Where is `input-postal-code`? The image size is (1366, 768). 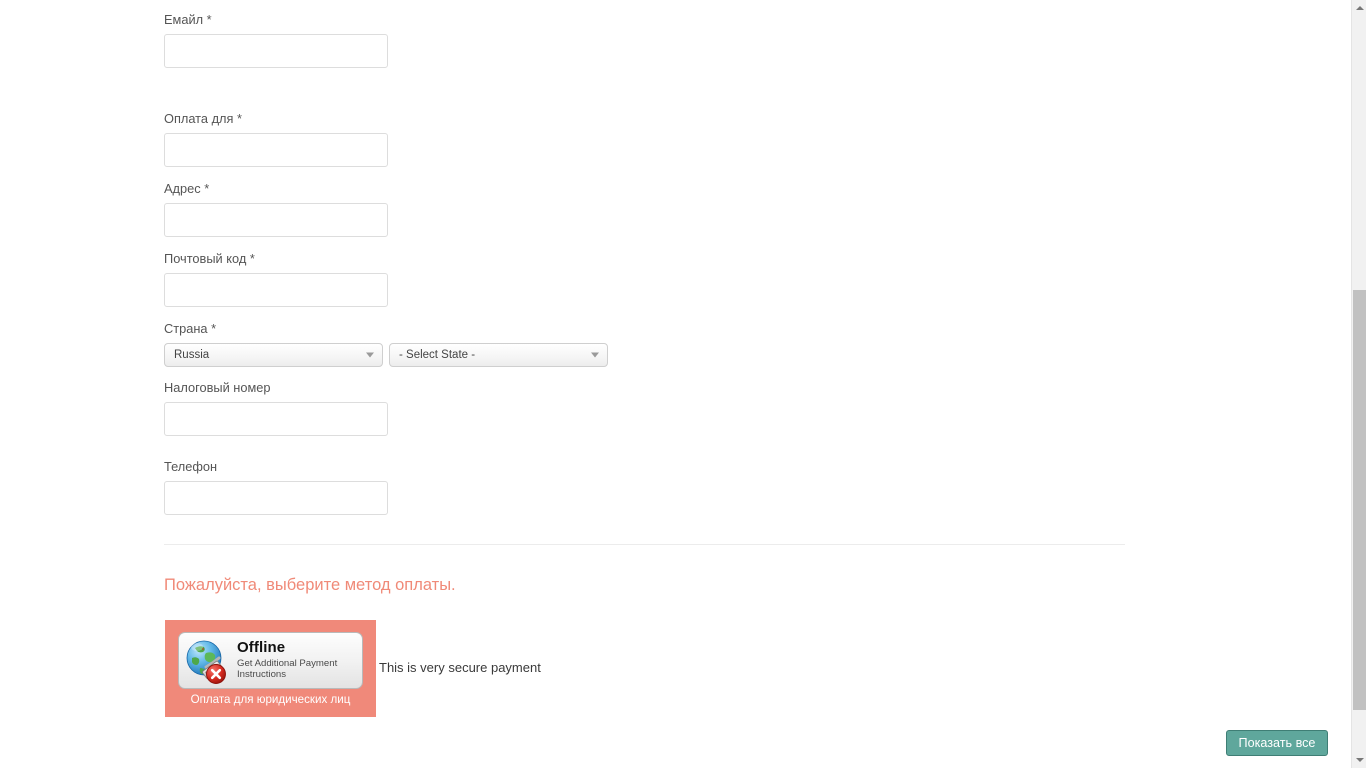 input-postal-code is located at coordinates (276, 290).